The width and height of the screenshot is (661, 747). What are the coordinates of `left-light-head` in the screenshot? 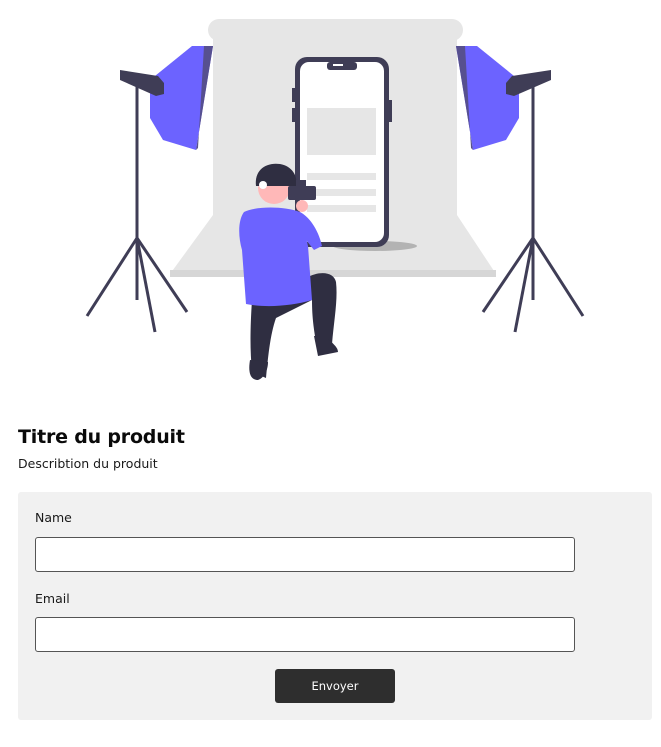 It's located at (142, 83).